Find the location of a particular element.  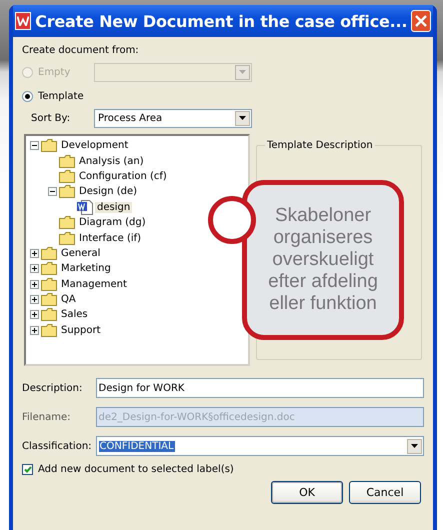

input-field: Design for WORK is located at coordinates (260, 388).